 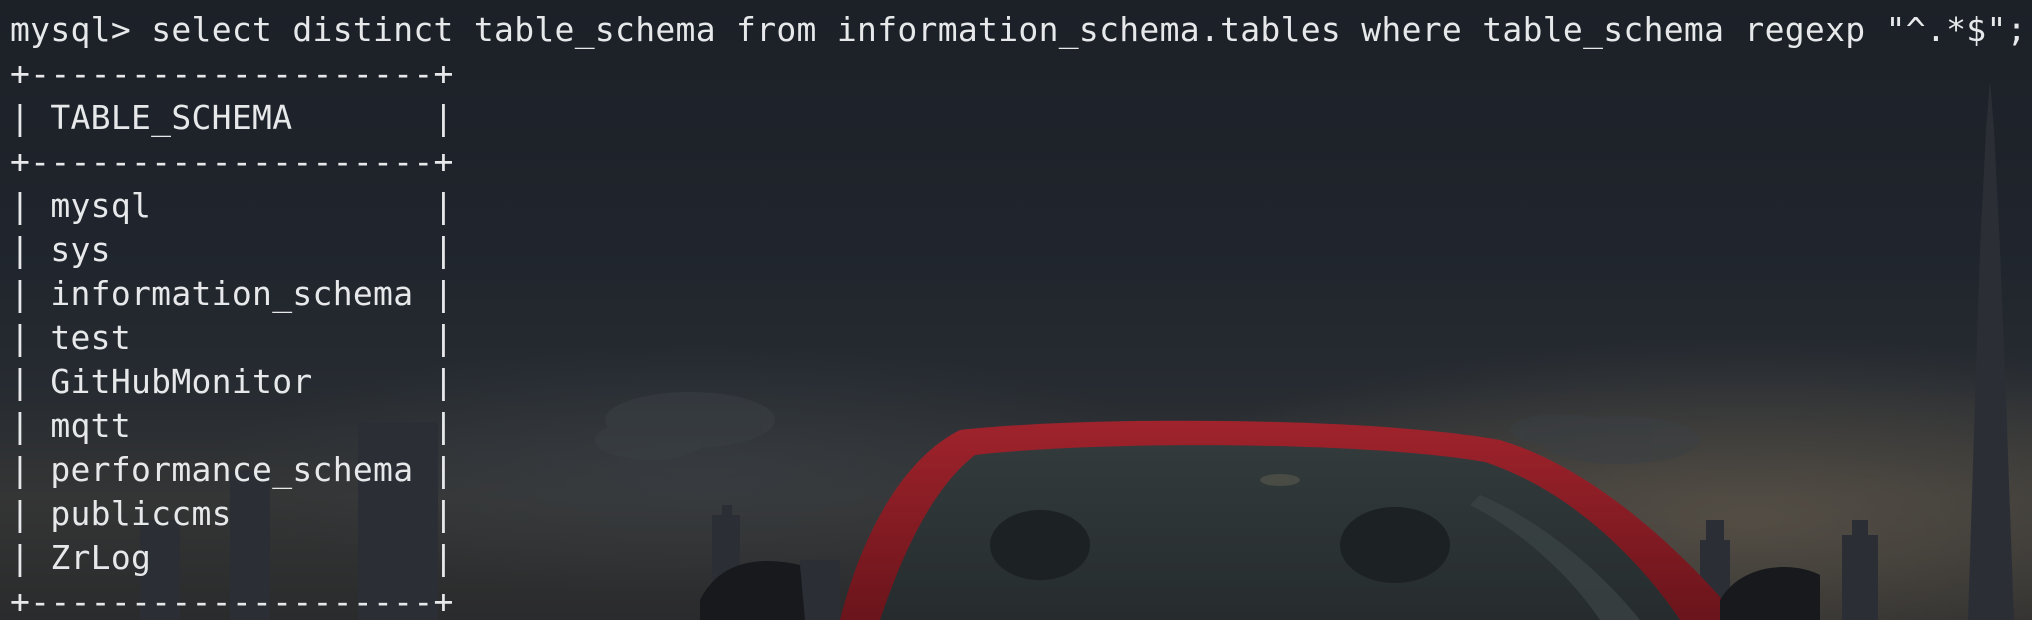 What do you see at coordinates (232, 425) in the screenshot?
I see `table-row: | mqtt |` at bounding box center [232, 425].